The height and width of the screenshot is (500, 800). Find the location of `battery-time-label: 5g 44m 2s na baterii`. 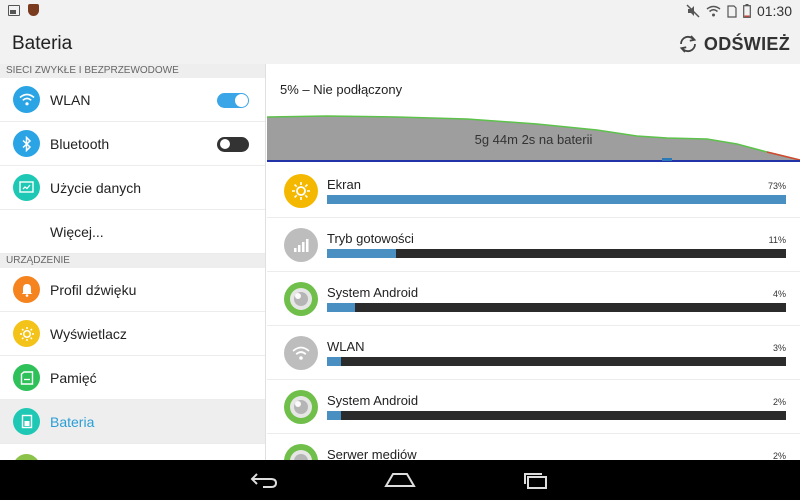

battery-time-label: 5g 44m 2s na baterii is located at coordinates (533, 139).